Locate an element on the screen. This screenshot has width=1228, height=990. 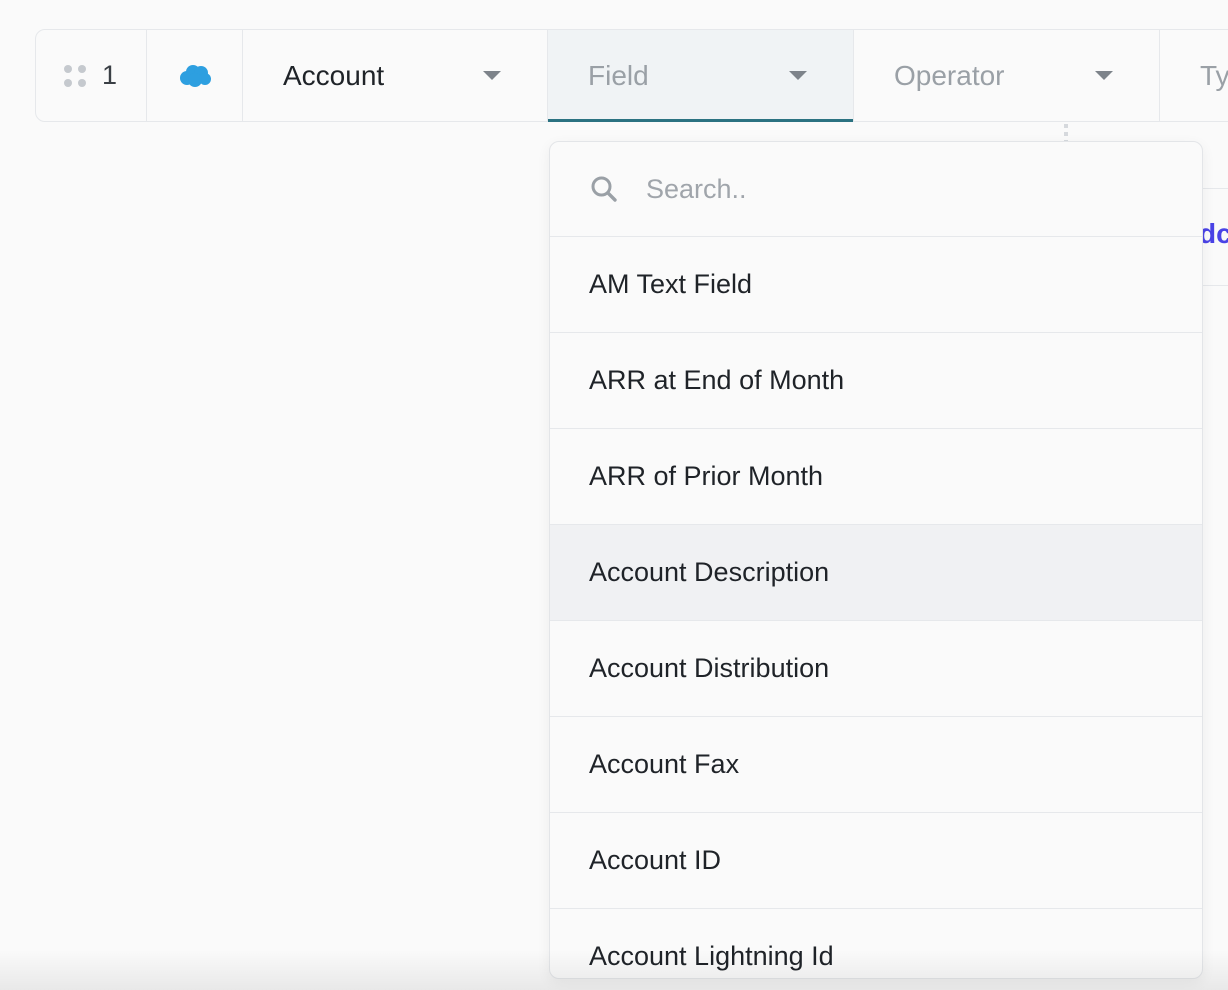
operator-select-placeholder: Operator is located at coordinates (949, 75).